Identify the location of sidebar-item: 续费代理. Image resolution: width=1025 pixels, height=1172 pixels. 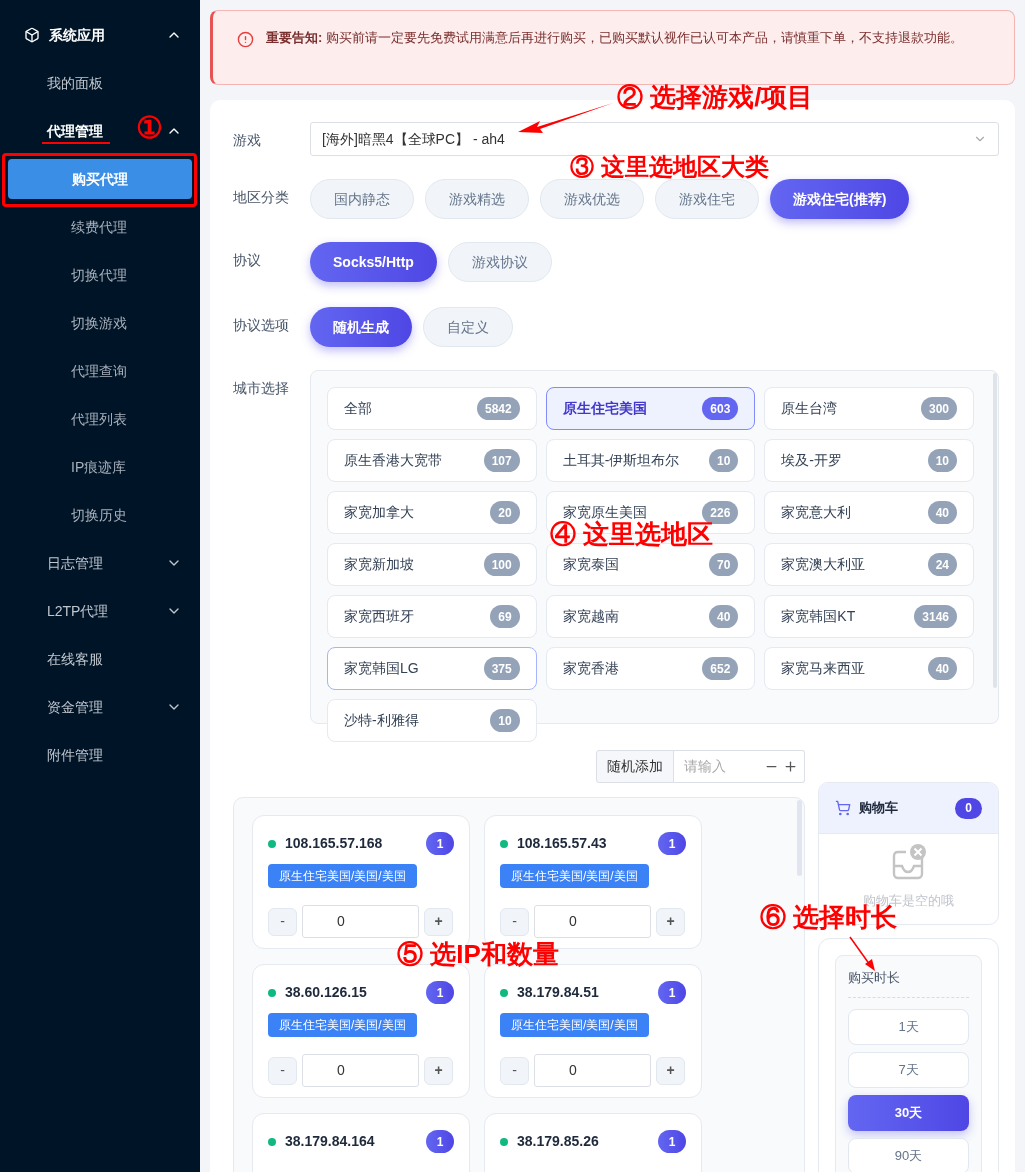
(63, 227).